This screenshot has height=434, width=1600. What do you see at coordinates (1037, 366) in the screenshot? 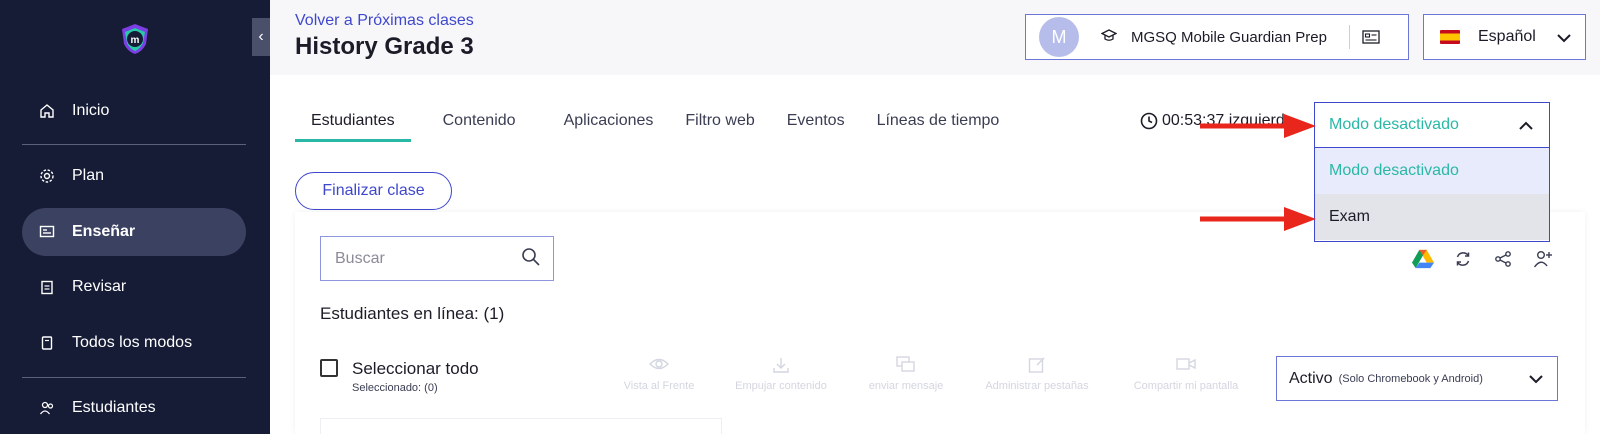
I see `edit-tab-icon` at bounding box center [1037, 366].